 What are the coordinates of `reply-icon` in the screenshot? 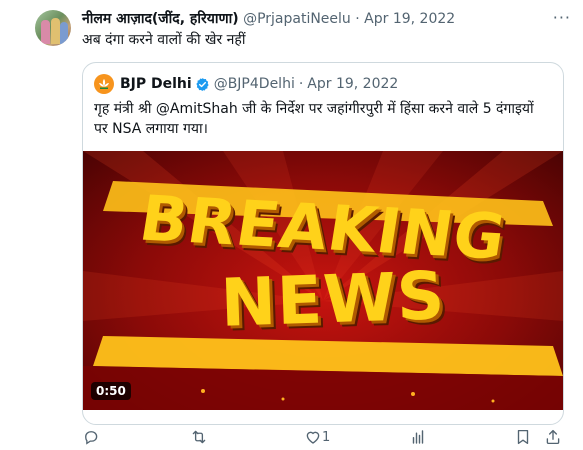 It's located at (91, 438).